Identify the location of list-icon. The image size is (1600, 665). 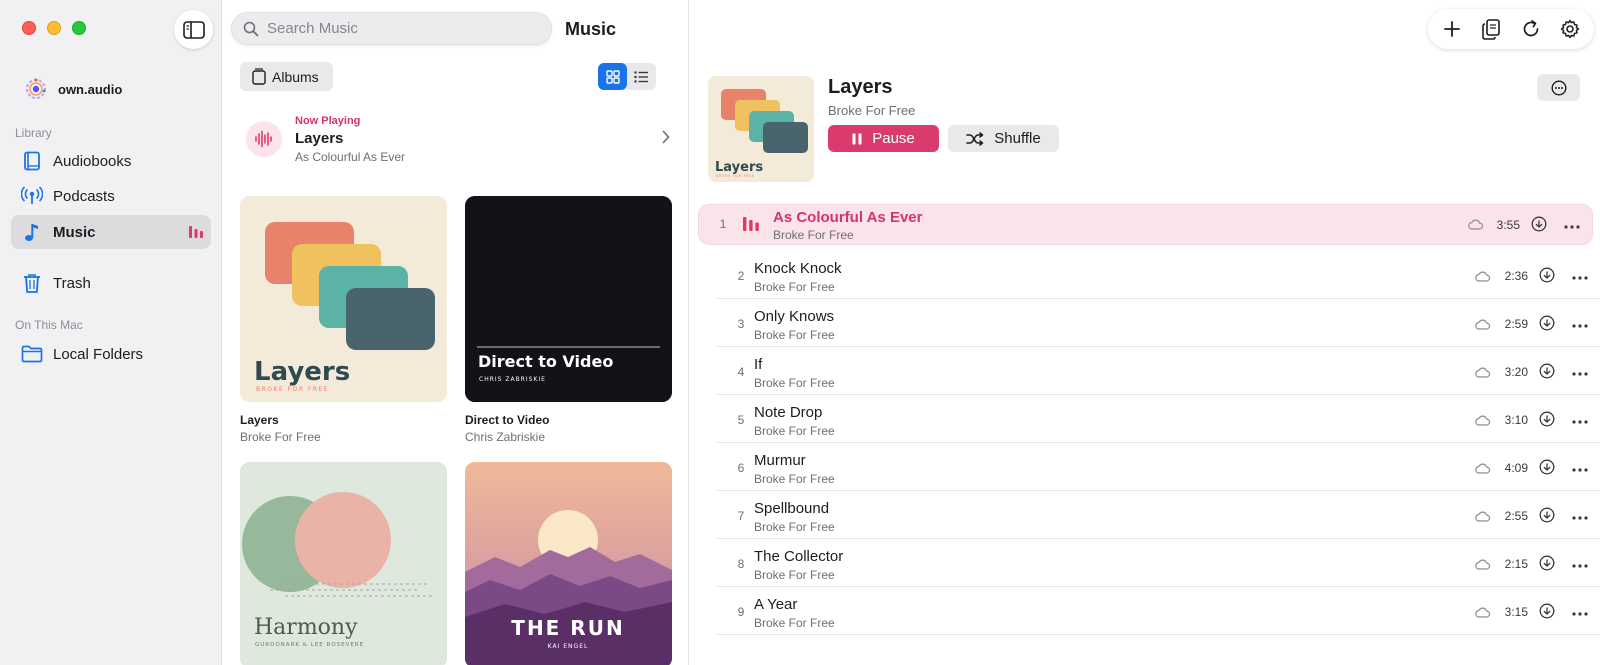
(641, 76).